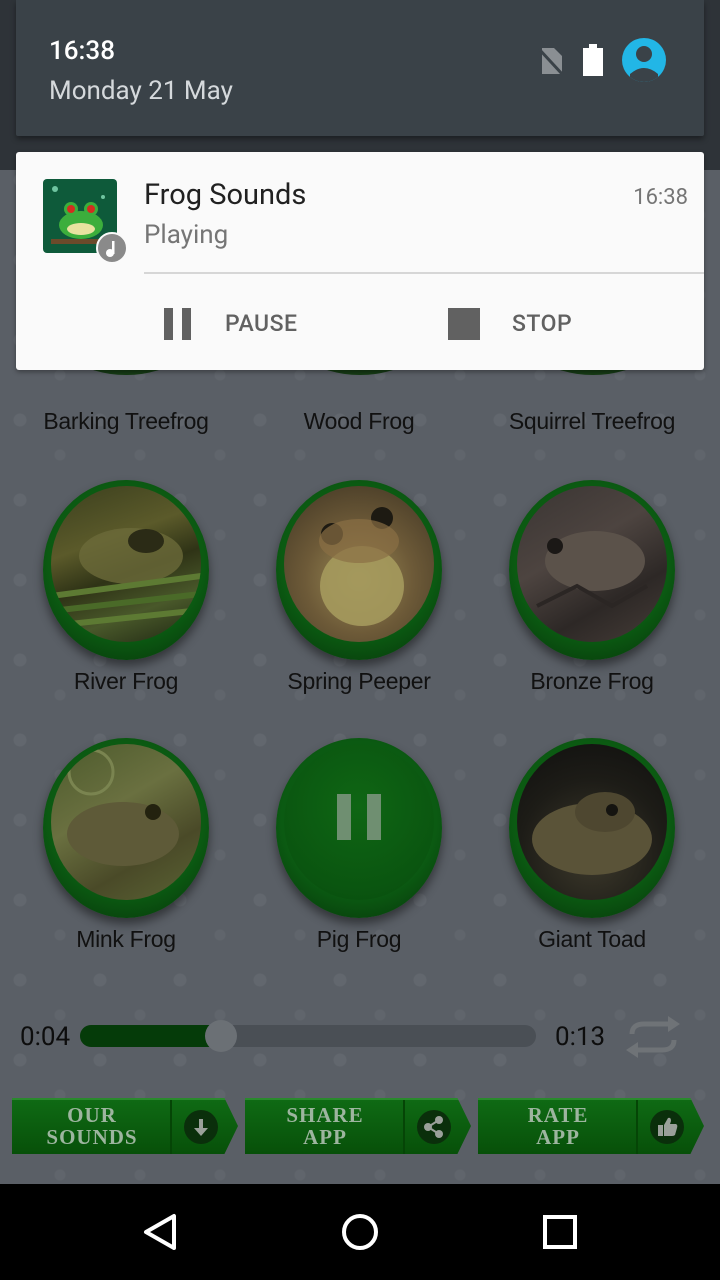 The height and width of the screenshot is (1280, 720). I want to click on notification-status: Playing, so click(186, 235).